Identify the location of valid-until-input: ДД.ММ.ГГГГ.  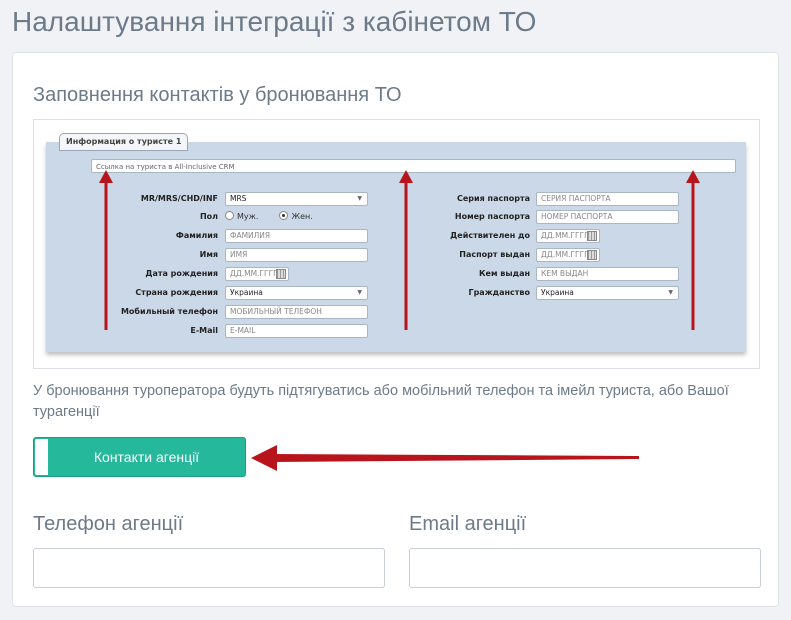
(568, 236).